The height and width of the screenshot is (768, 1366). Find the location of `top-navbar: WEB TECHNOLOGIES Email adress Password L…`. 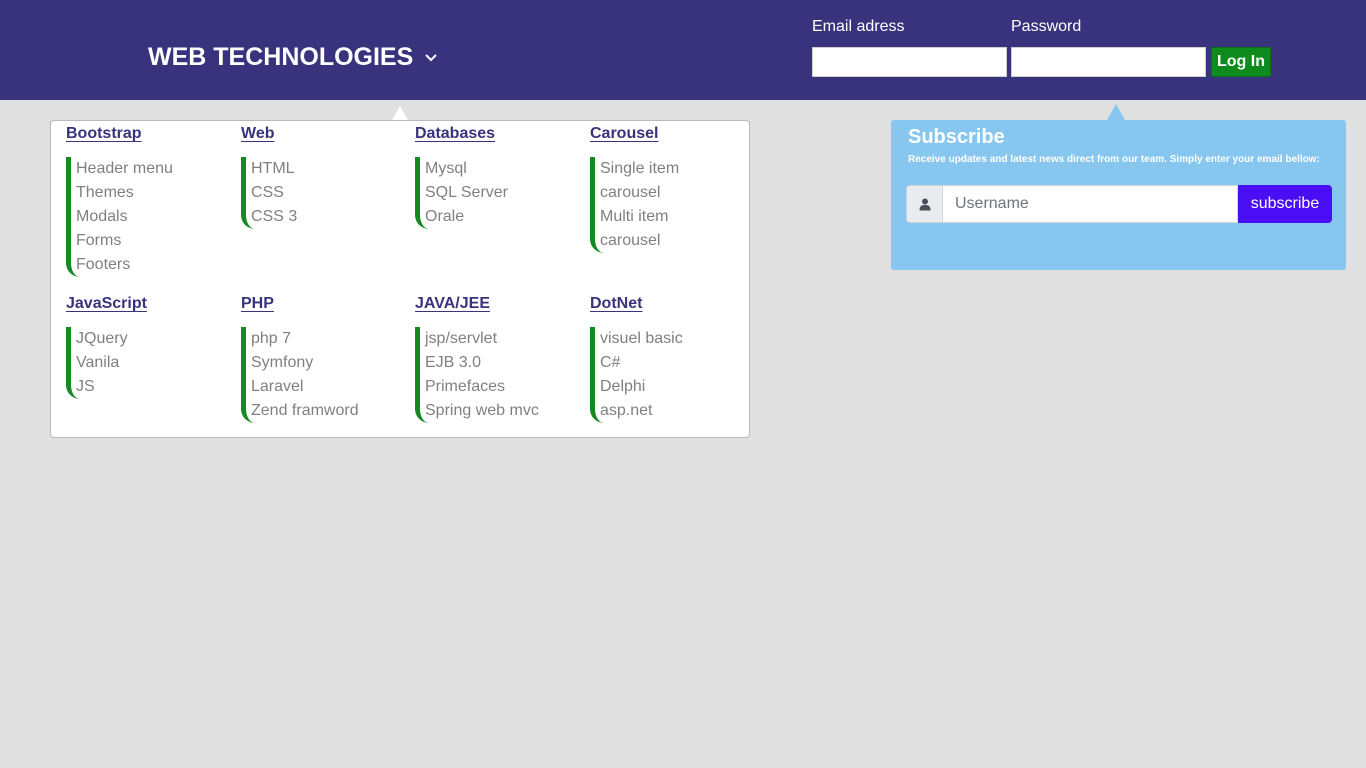

top-navbar: WEB TECHNOLOGIES Email adress Password L… is located at coordinates (683, 50).